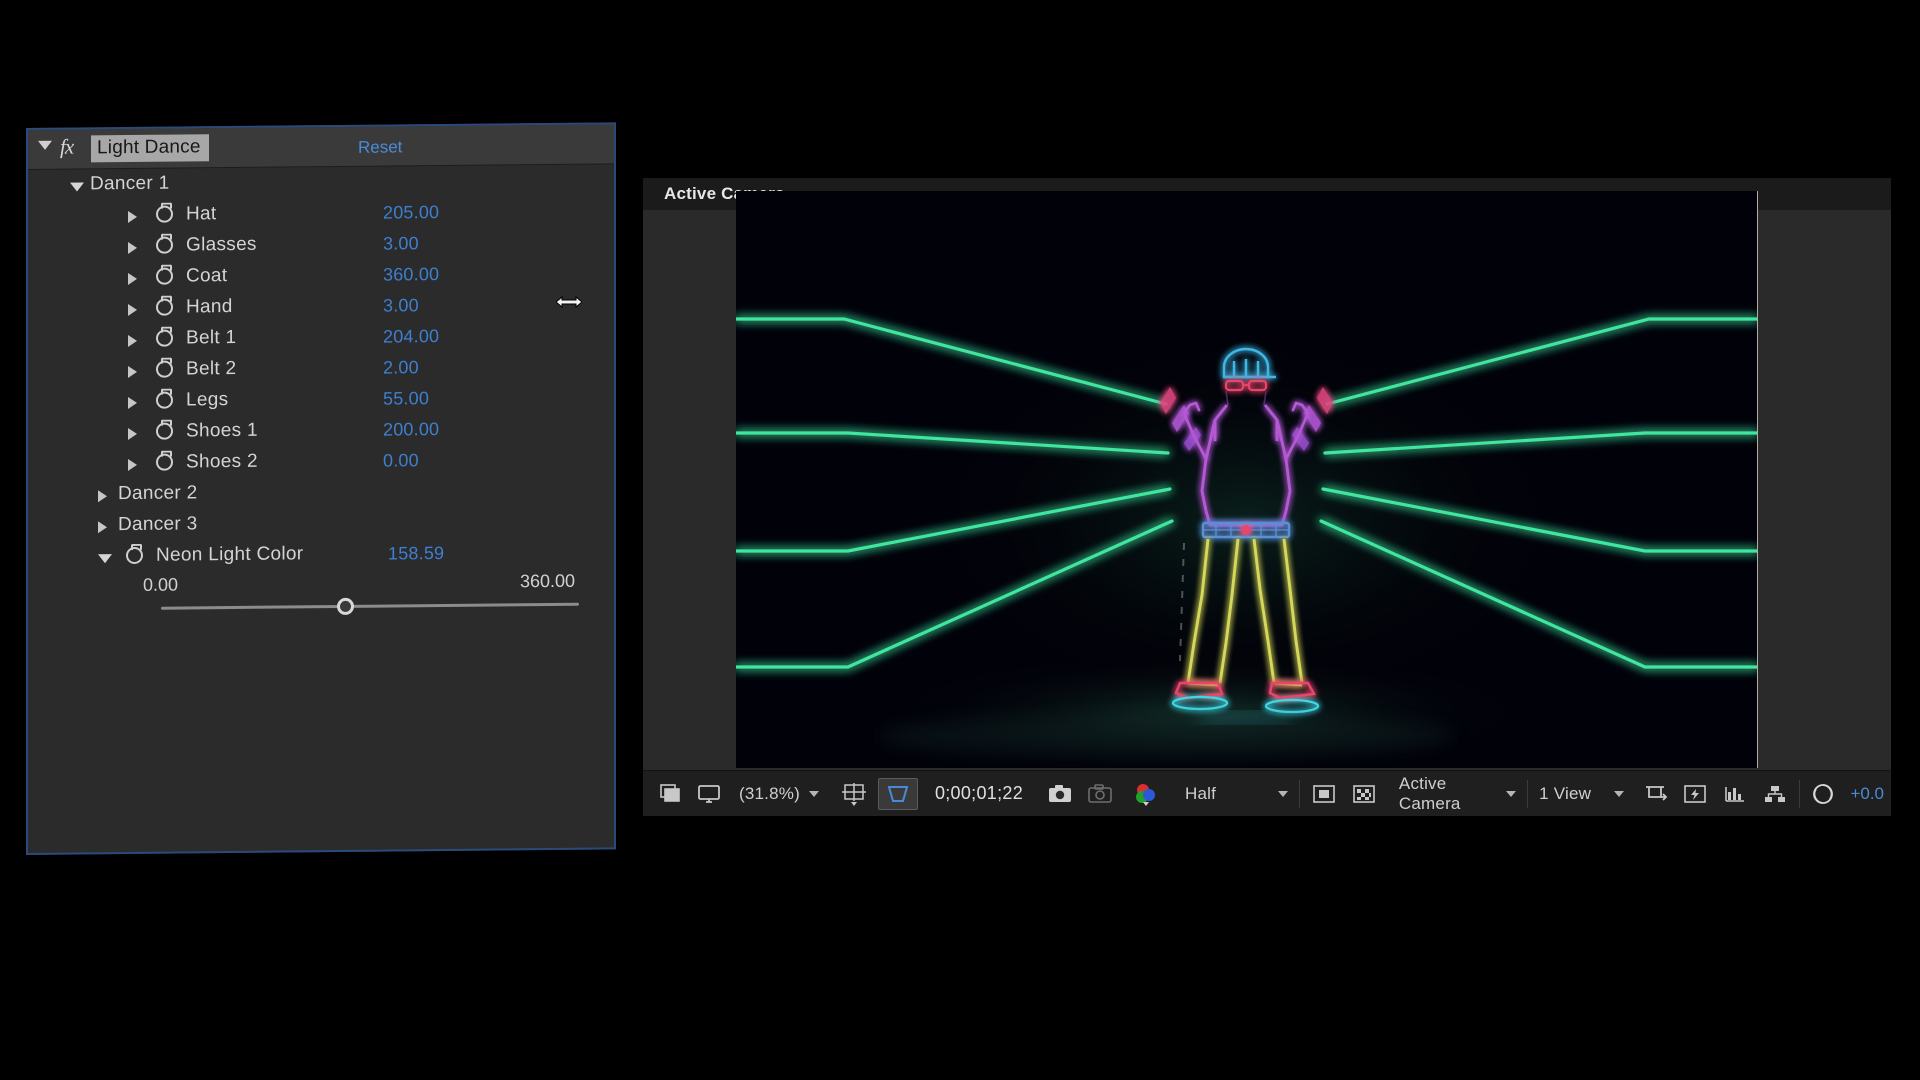  What do you see at coordinates (401, 367) in the screenshot?
I see `property-value: 2.00` at bounding box center [401, 367].